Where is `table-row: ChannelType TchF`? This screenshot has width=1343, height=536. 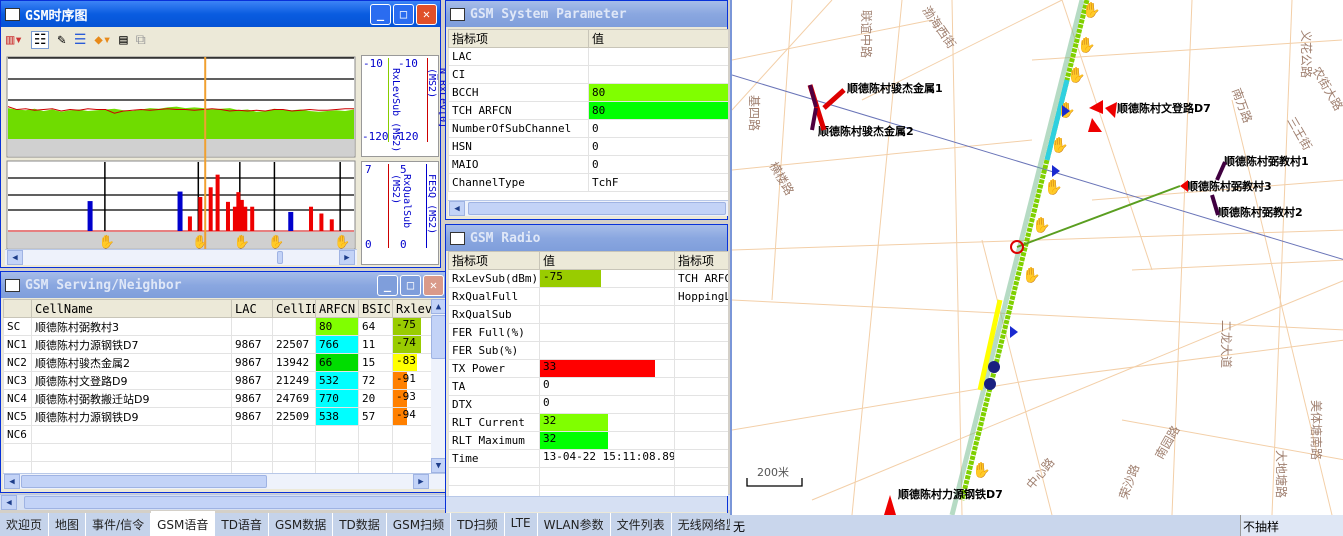
table-row: ChannelType TchF is located at coordinates (588, 182).